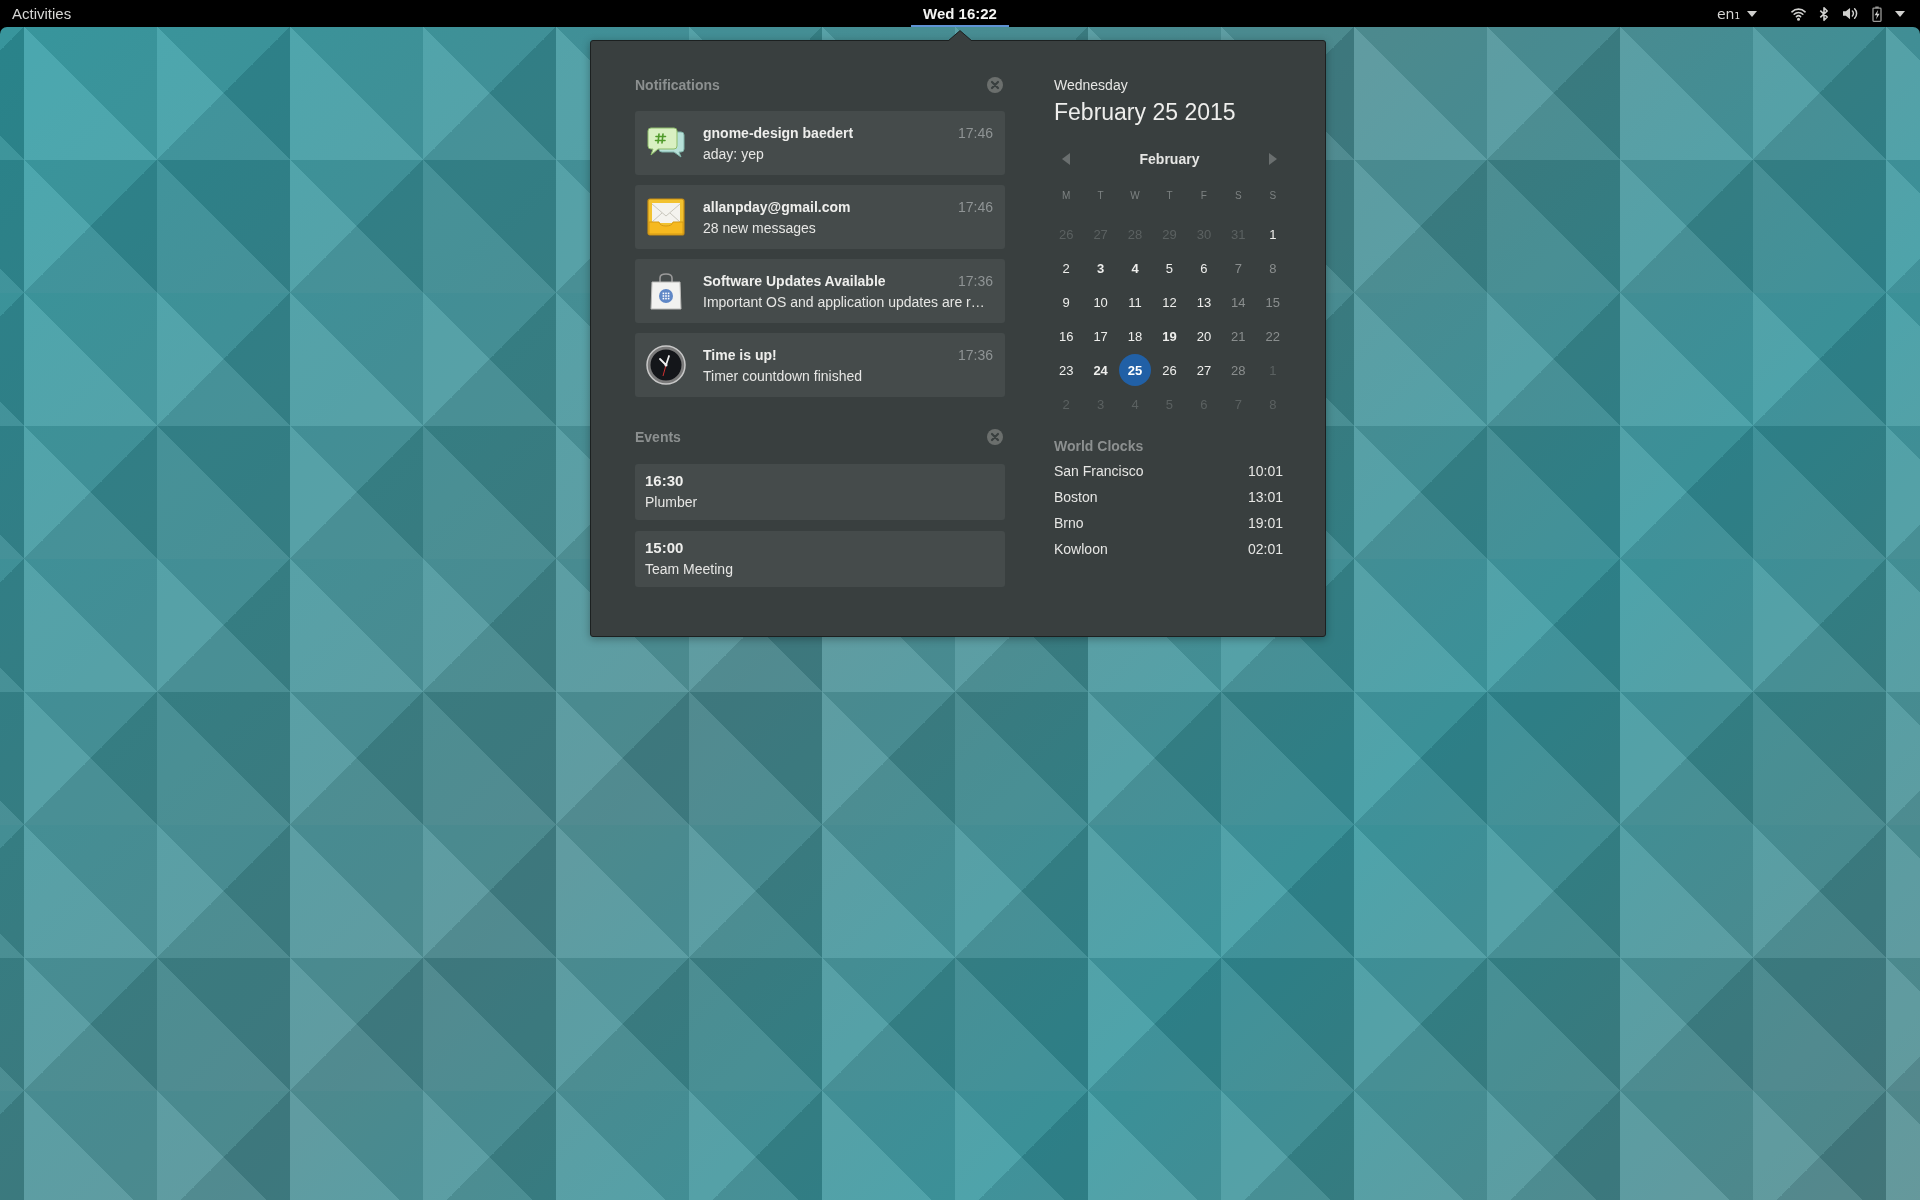 The height and width of the screenshot is (1200, 1920). What do you see at coordinates (783, 375) in the screenshot?
I see `notification-body: Timer countdown finished` at bounding box center [783, 375].